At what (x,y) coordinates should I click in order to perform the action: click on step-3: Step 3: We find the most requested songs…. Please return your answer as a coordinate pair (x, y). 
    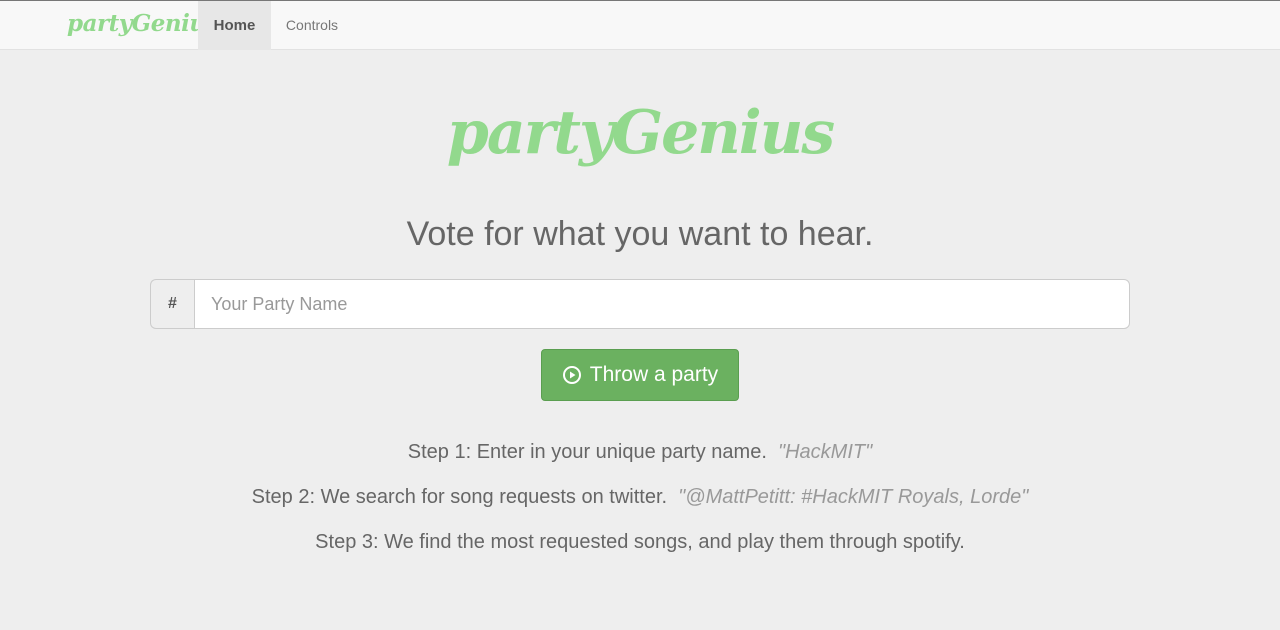
    Looking at the image, I should click on (640, 542).